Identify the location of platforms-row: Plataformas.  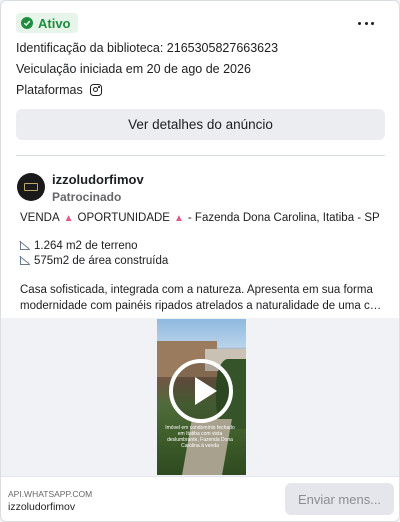
(59, 90).